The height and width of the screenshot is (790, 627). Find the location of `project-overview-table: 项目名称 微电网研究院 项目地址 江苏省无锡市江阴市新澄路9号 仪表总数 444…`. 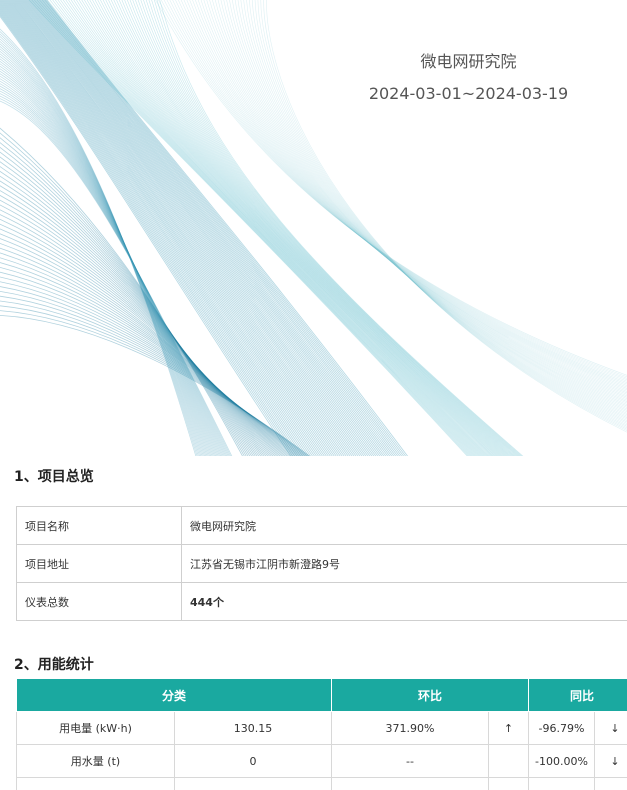

project-overview-table: 项目名称 微电网研究院 项目地址 江苏省无锡市江阴市新澄路9号 仪表总数 444… is located at coordinates (321, 563).